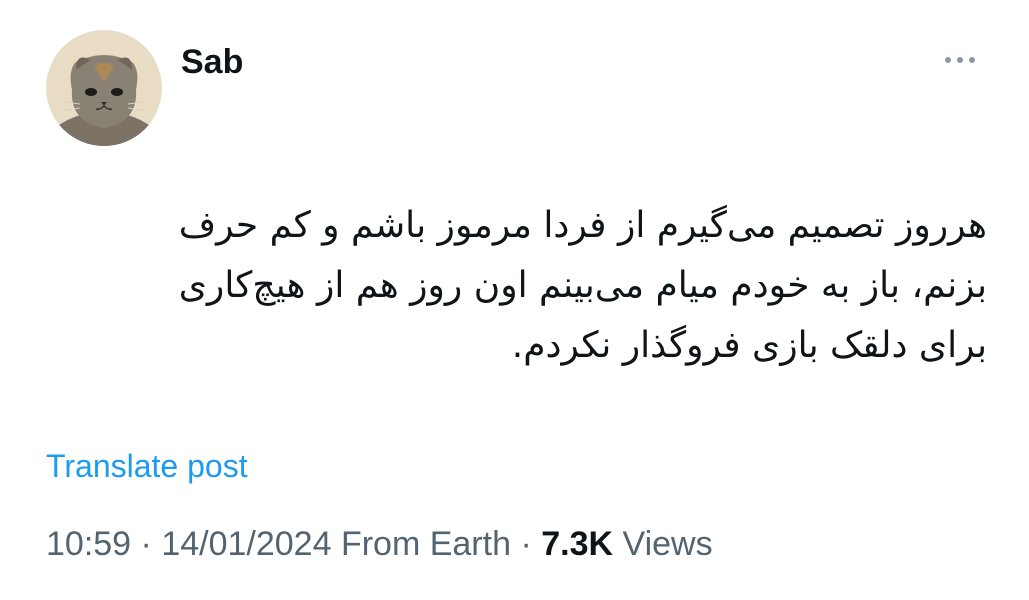 This screenshot has width=1029, height=600. I want to click on author-name: Sab, so click(212, 62).